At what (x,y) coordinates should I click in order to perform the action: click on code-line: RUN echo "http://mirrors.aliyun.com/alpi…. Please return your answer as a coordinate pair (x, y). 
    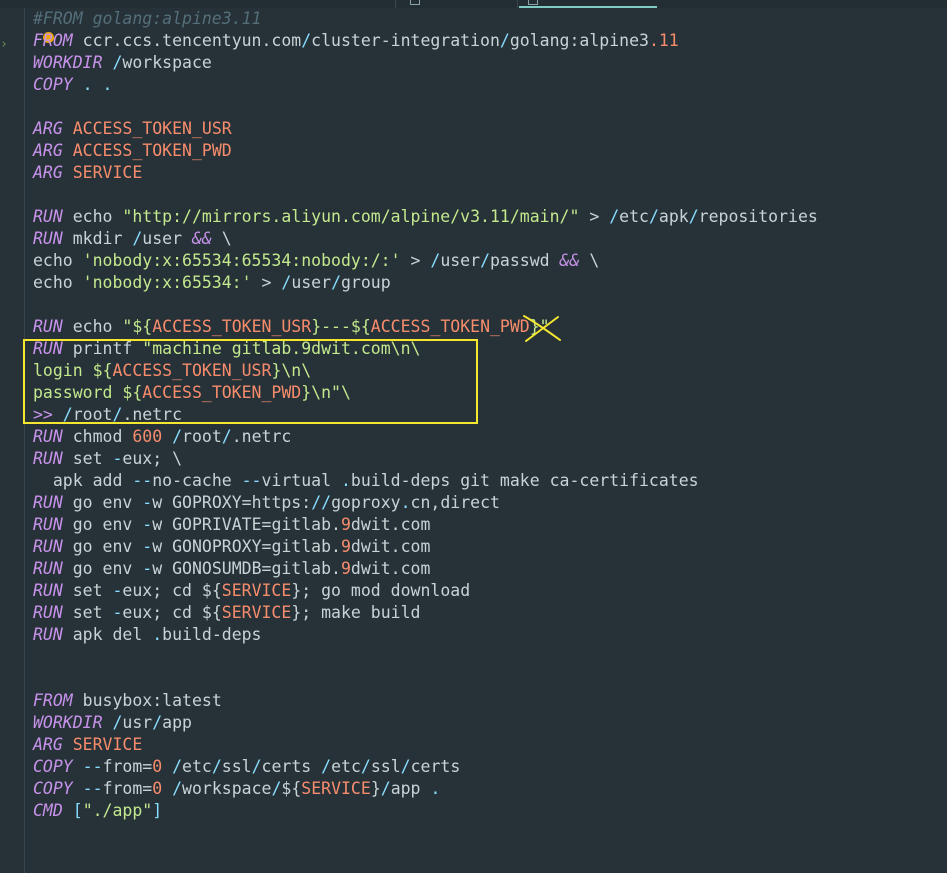
    Looking at the image, I should click on (425, 217).